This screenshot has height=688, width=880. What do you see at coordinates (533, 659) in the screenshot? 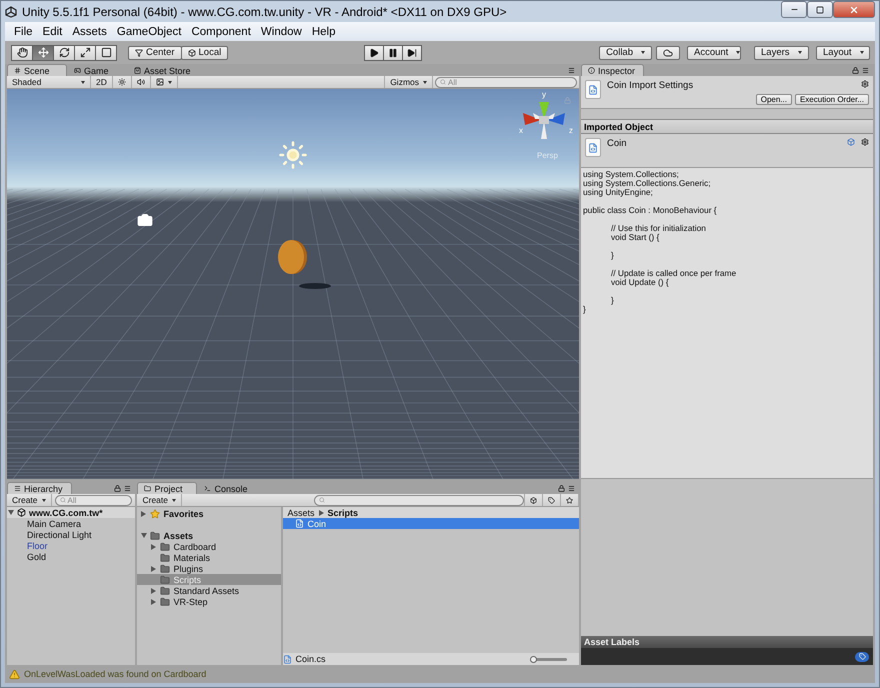
I see `slider-thumb` at bounding box center [533, 659].